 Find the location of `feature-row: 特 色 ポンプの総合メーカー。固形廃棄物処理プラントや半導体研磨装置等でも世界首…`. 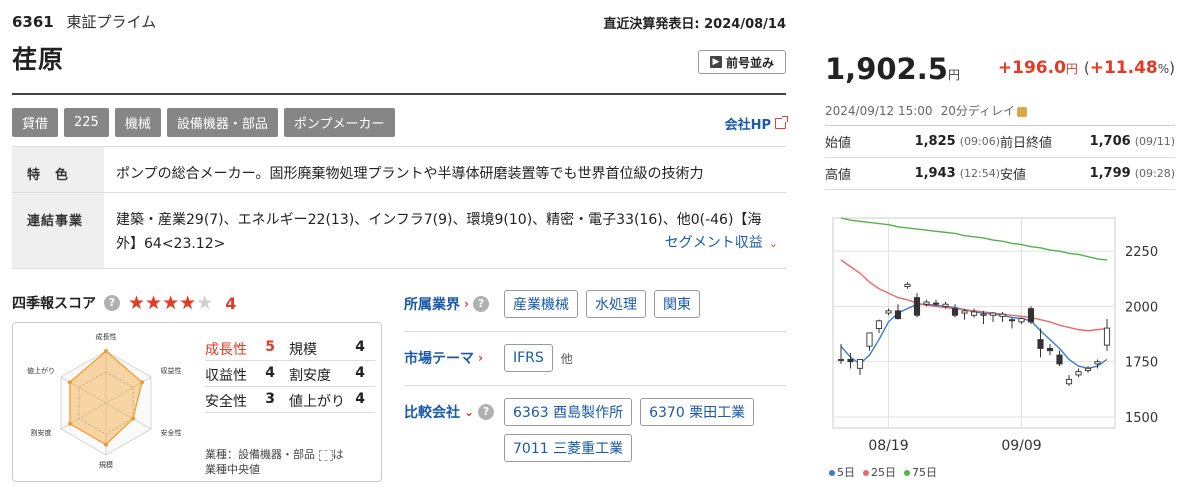

feature-row: 特 色 ポンプの総合メーカー。固形廃棄物処理プラントや半導体研磨装置等でも世界首… is located at coordinates (399, 170).